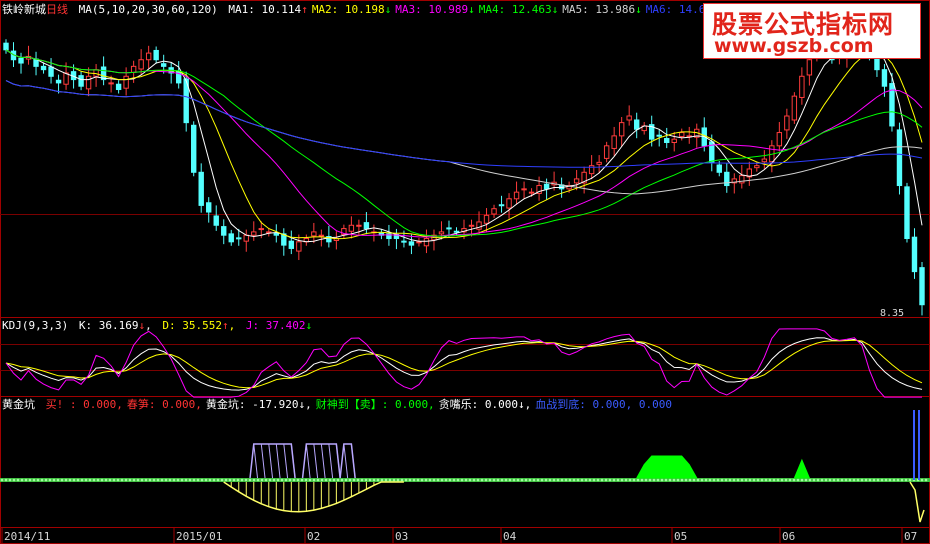 This screenshot has height=544, width=930. Describe the element at coordinates (602, 9) in the screenshot. I see `ma-value-5: MA5: 13.986↓` at that location.